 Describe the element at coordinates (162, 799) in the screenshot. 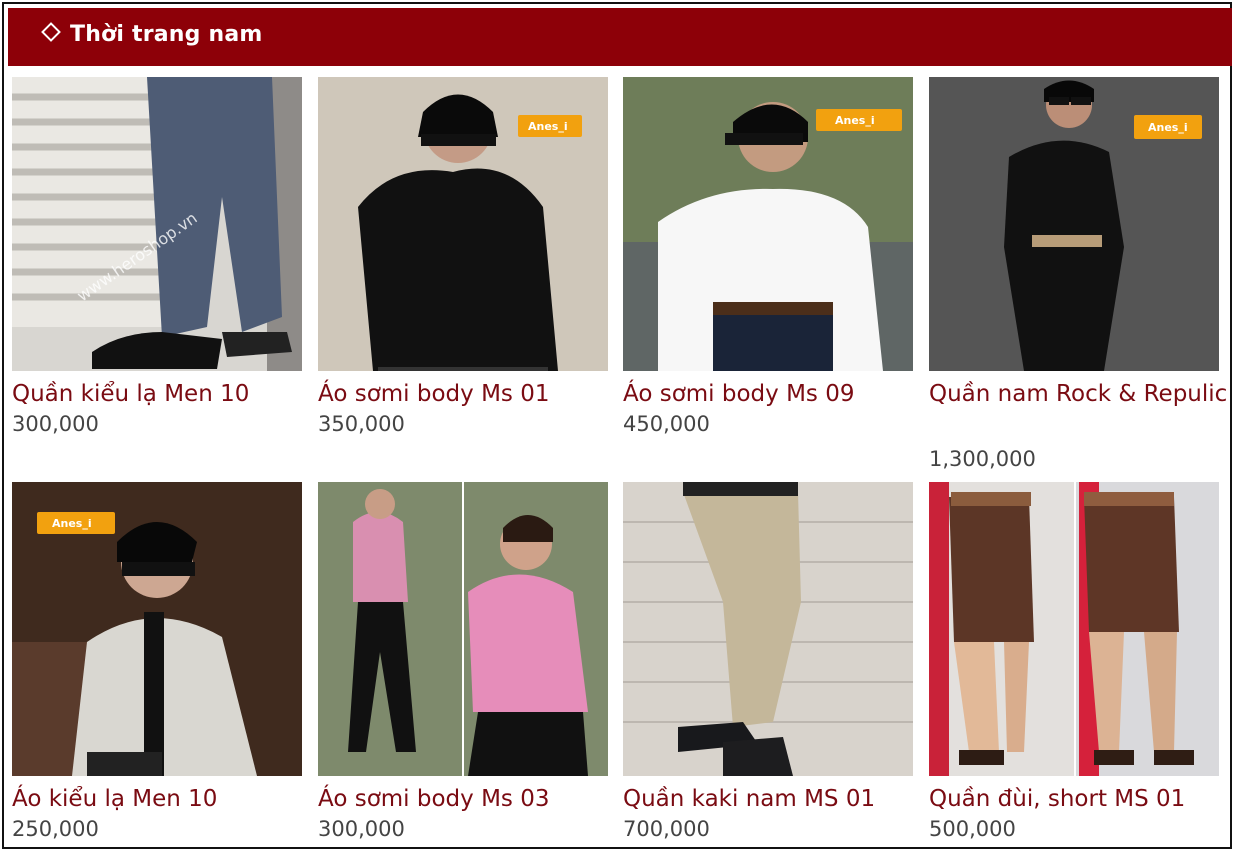

I see `product-name-link: Áo kiểu lạ Men 10` at that location.